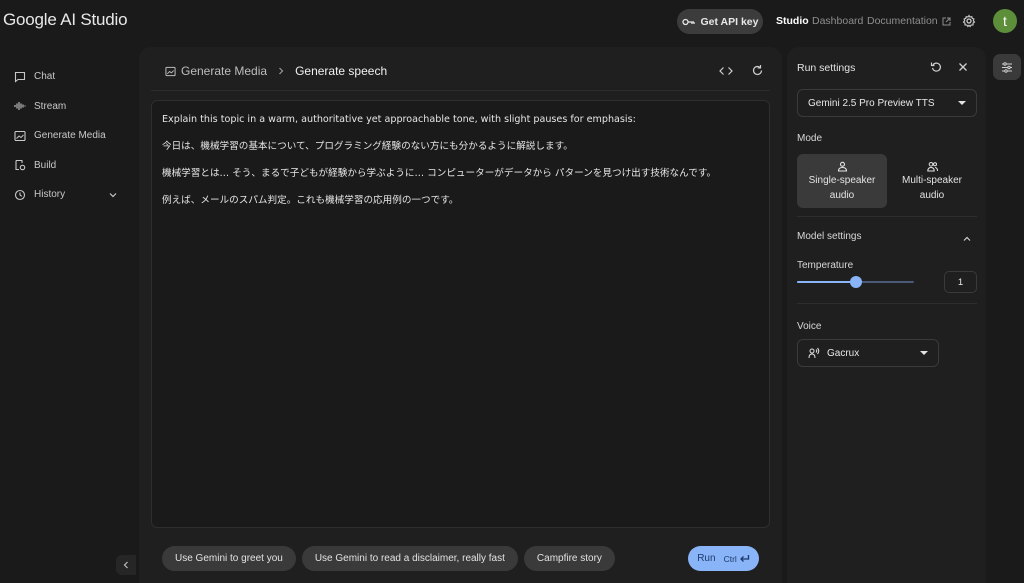 This screenshot has width=1024, height=583. Describe the element at coordinates (276, 71) in the screenshot. I see `breadcrumb: Generate Media Generate speech` at that location.